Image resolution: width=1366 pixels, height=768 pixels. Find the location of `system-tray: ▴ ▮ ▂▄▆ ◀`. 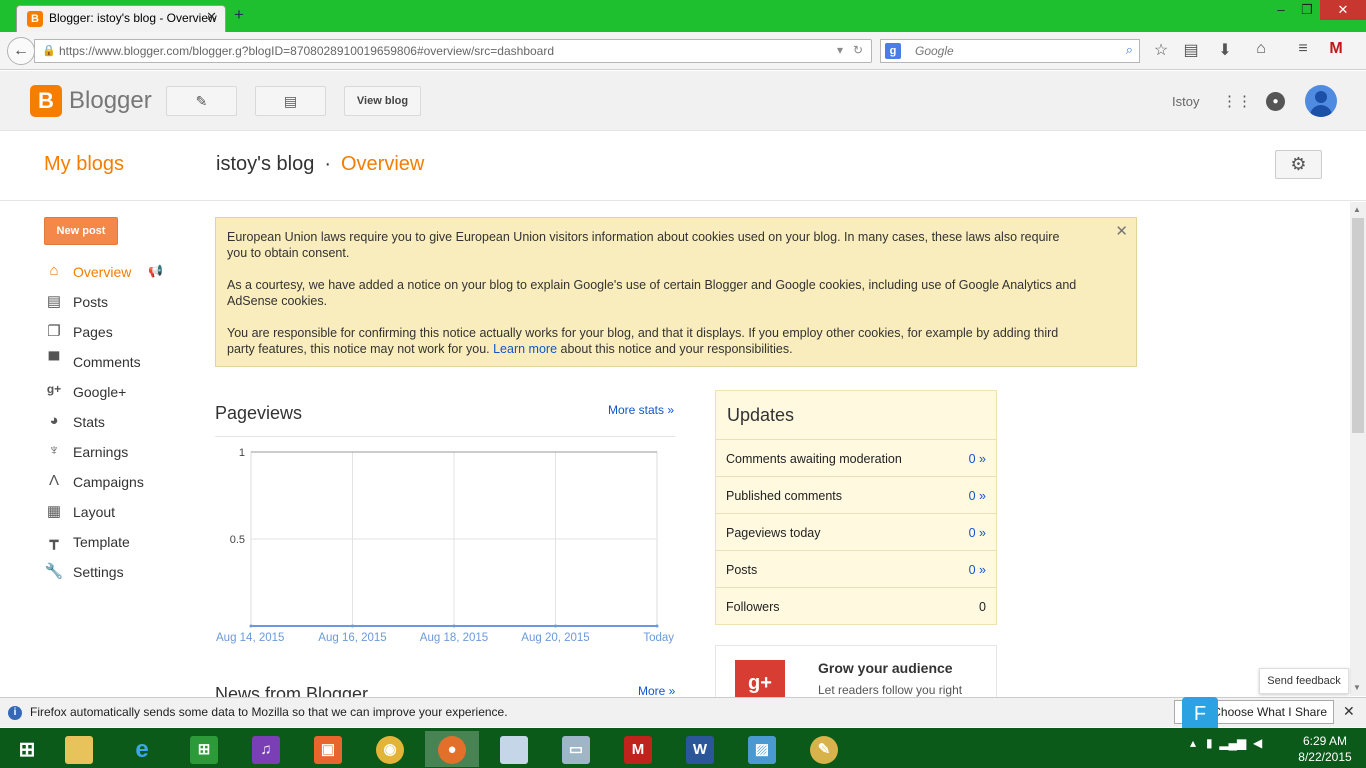

system-tray: ▴ ▮ ▂▄▆ ◀ is located at coordinates (1226, 743).